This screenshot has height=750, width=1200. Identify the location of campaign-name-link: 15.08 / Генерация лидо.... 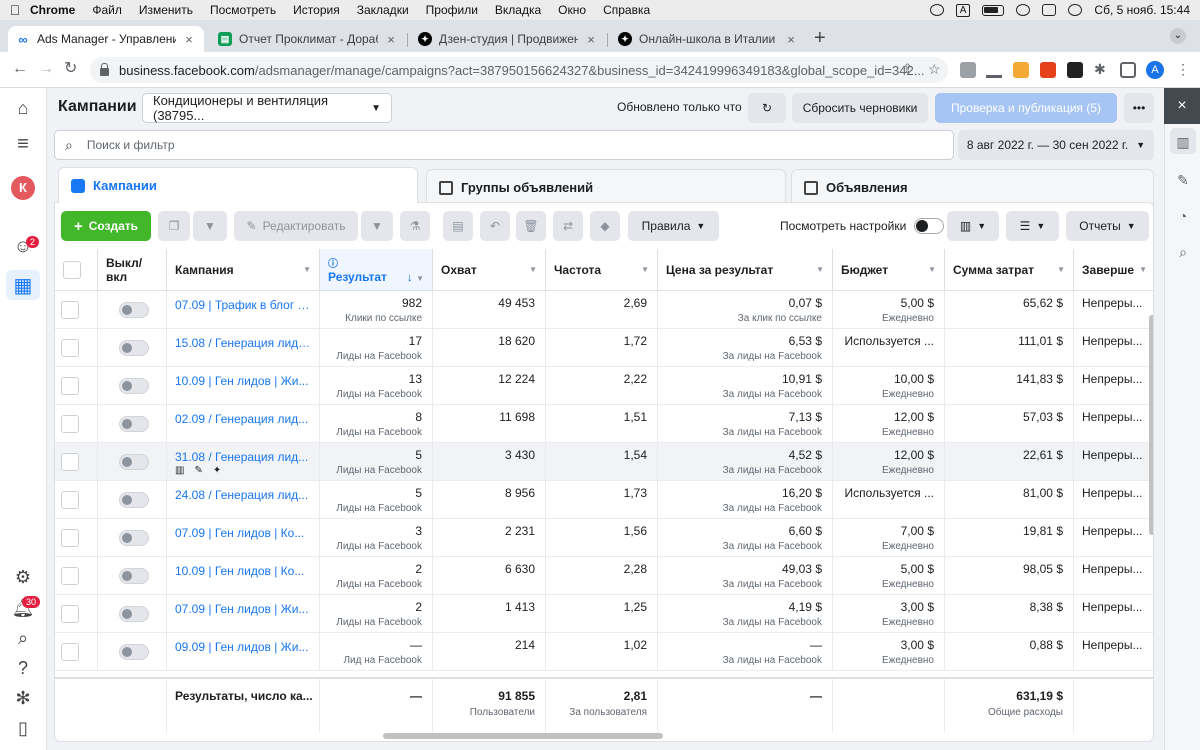
(243, 343).